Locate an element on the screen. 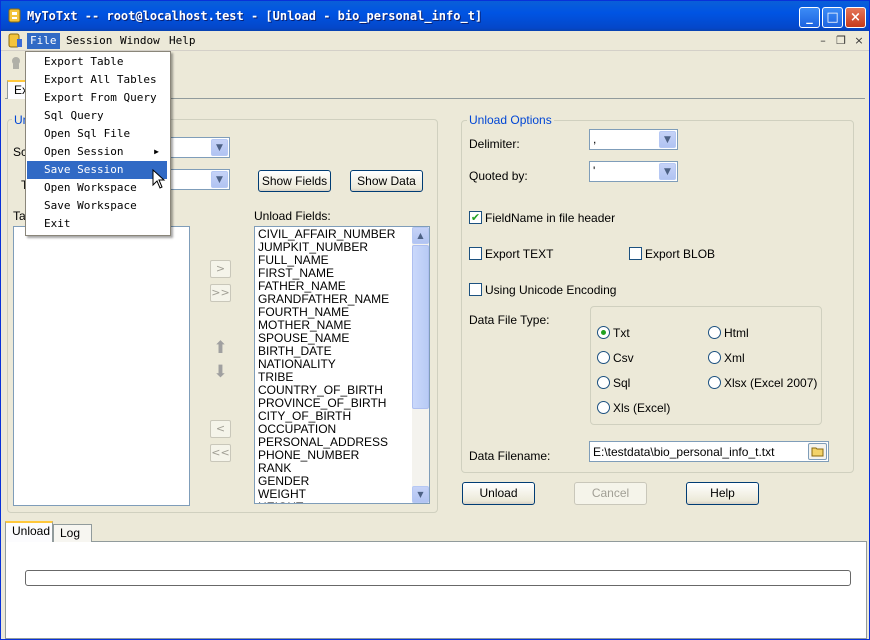 This screenshot has height=640, width=870. data-filename-input: E:\testdata\bio_personal_info_t.txt is located at coordinates (709, 451).